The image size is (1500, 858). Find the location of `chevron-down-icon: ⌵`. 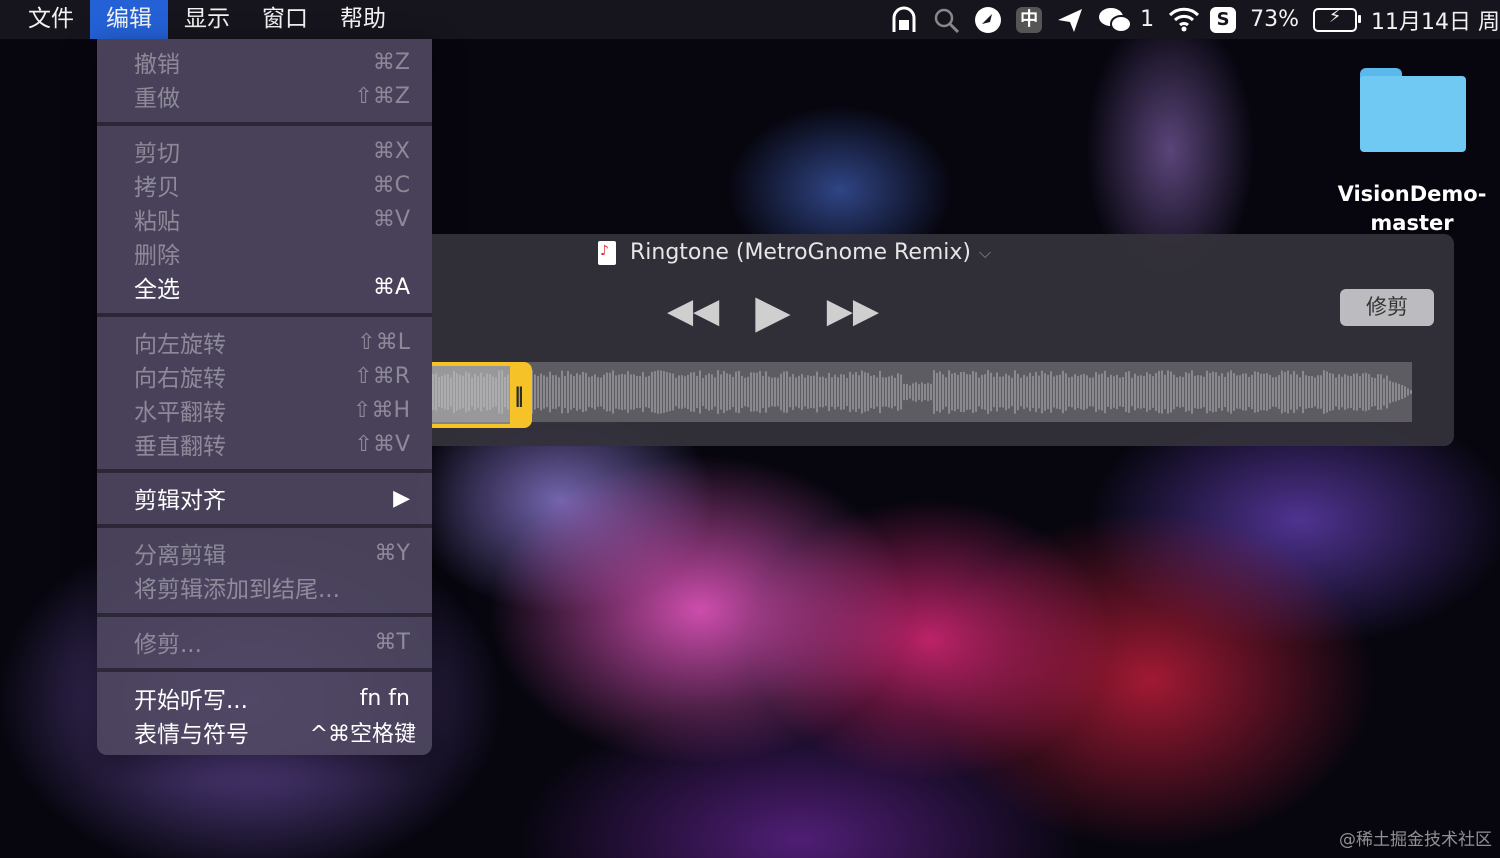

chevron-down-icon: ⌵ is located at coordinates (985, 253).